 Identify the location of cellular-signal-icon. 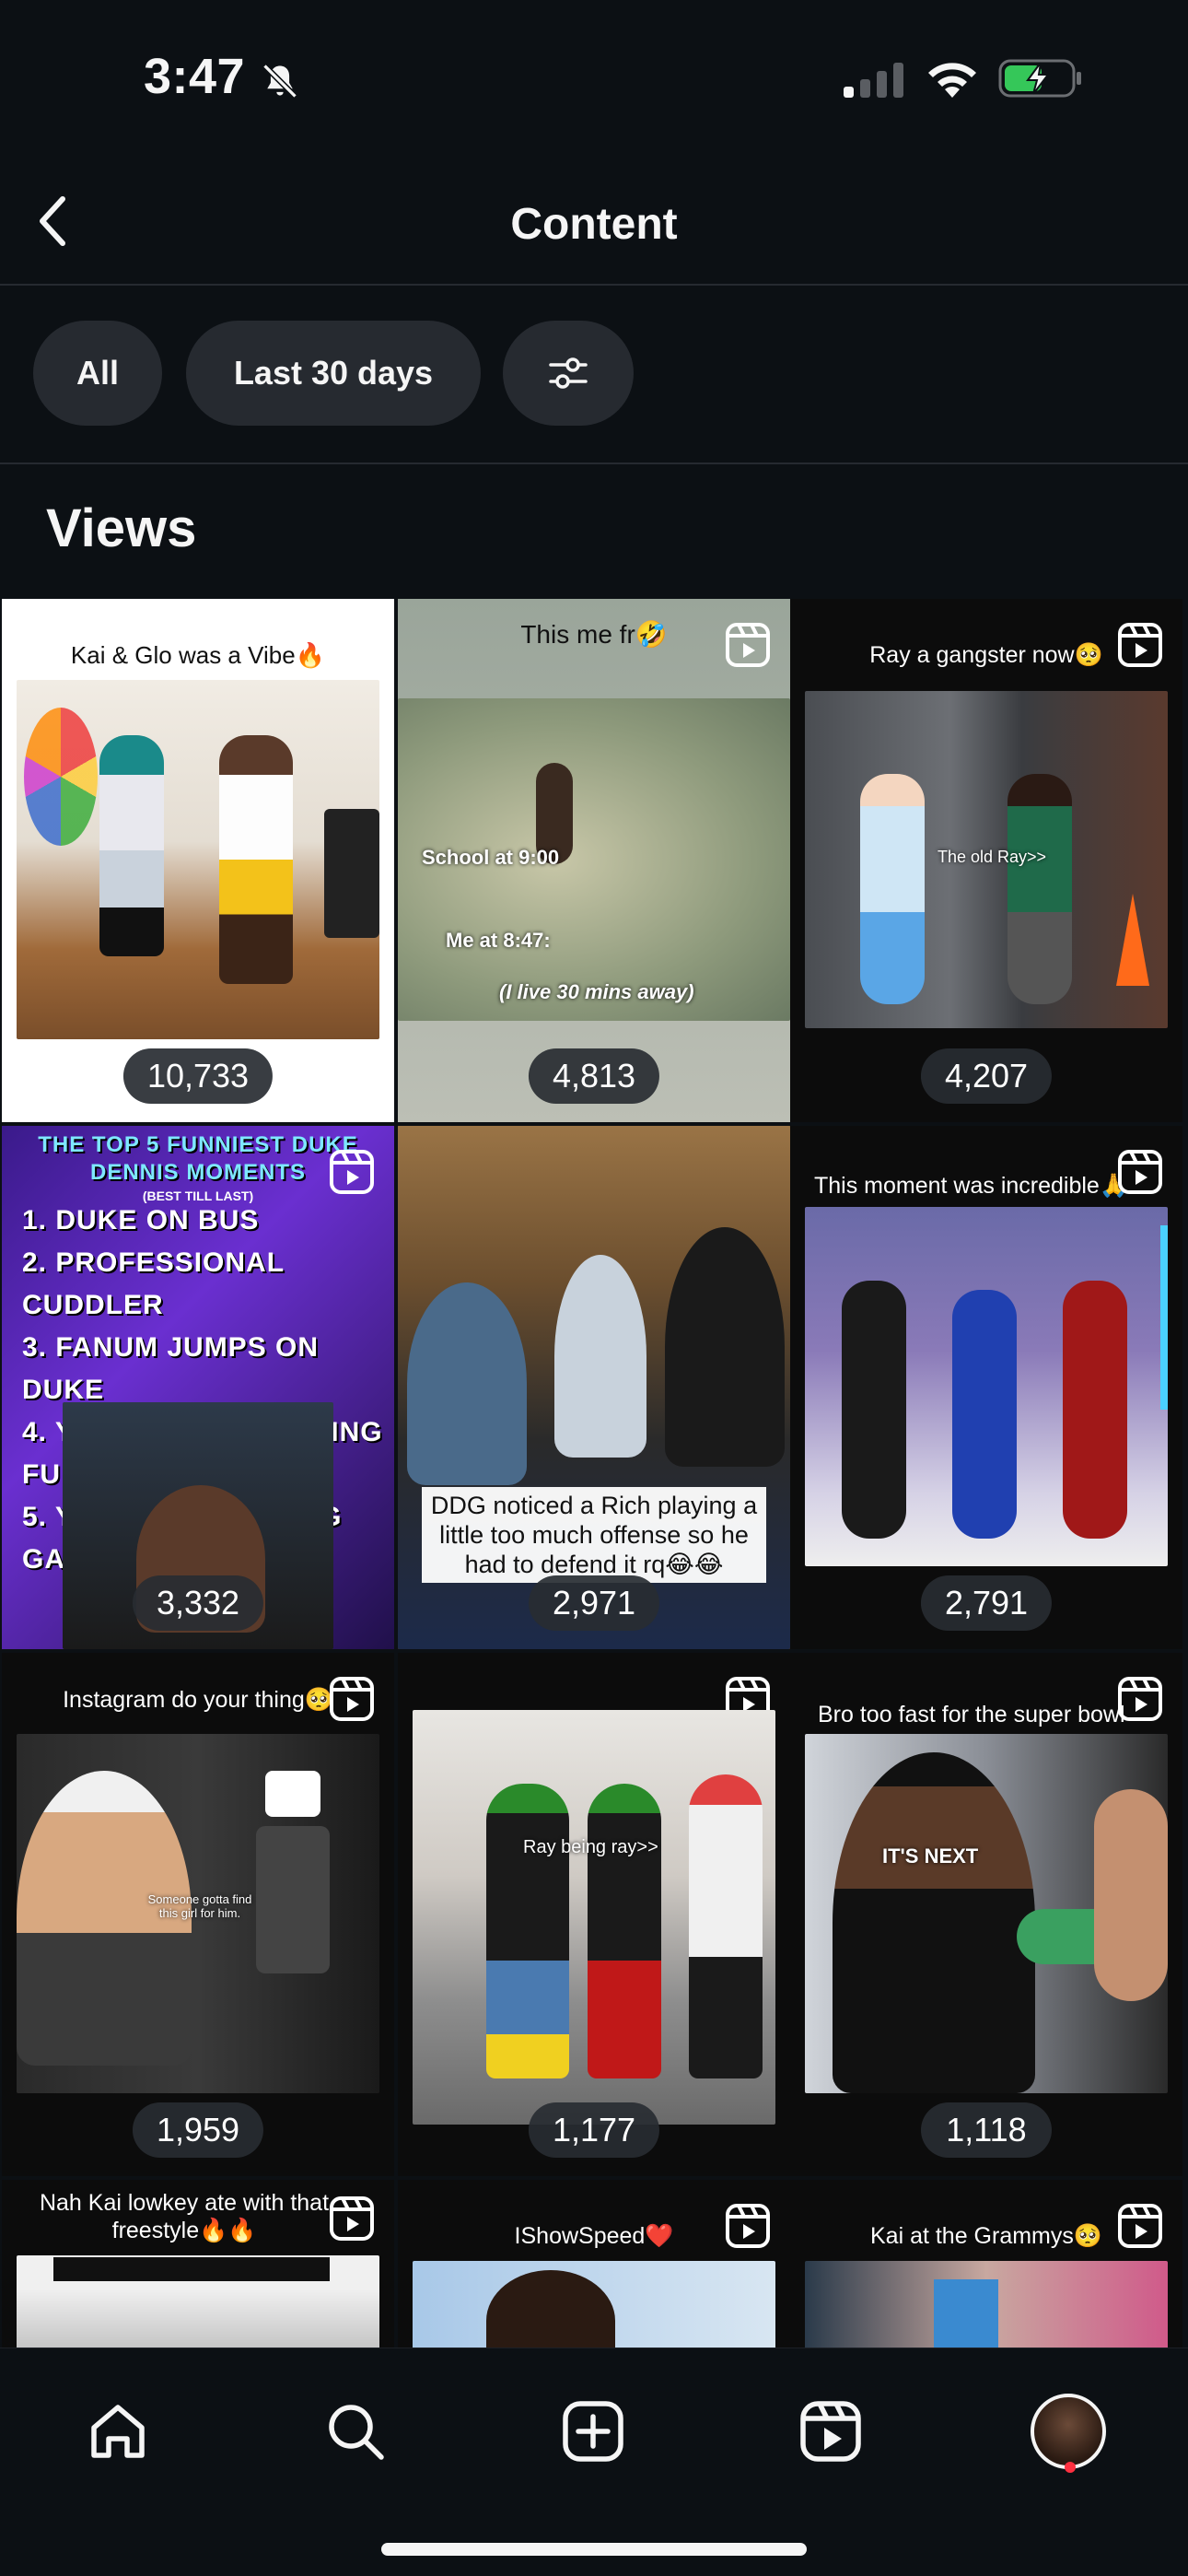
(873, 80).